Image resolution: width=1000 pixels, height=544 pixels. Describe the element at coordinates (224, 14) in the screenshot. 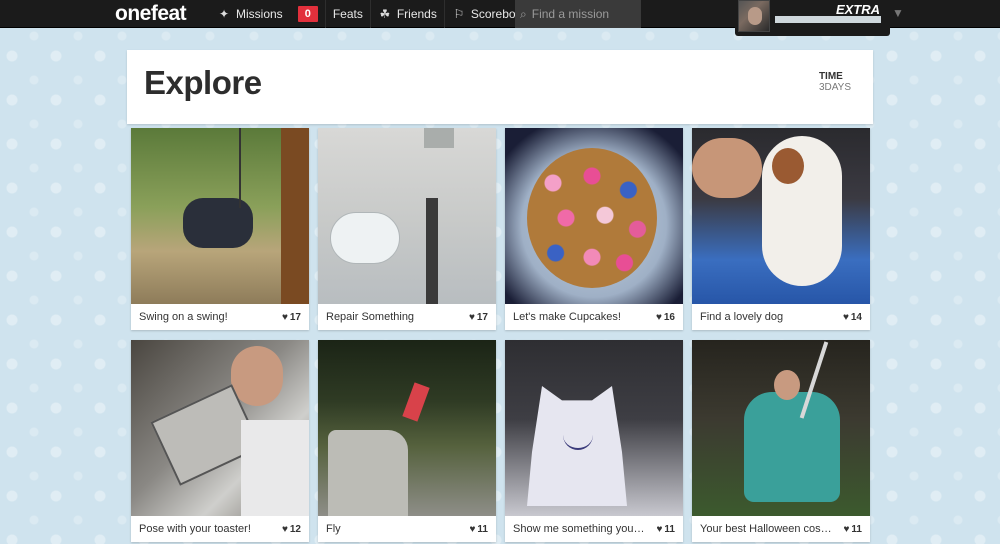

I see `star-plus-icon: ✦` at that location.